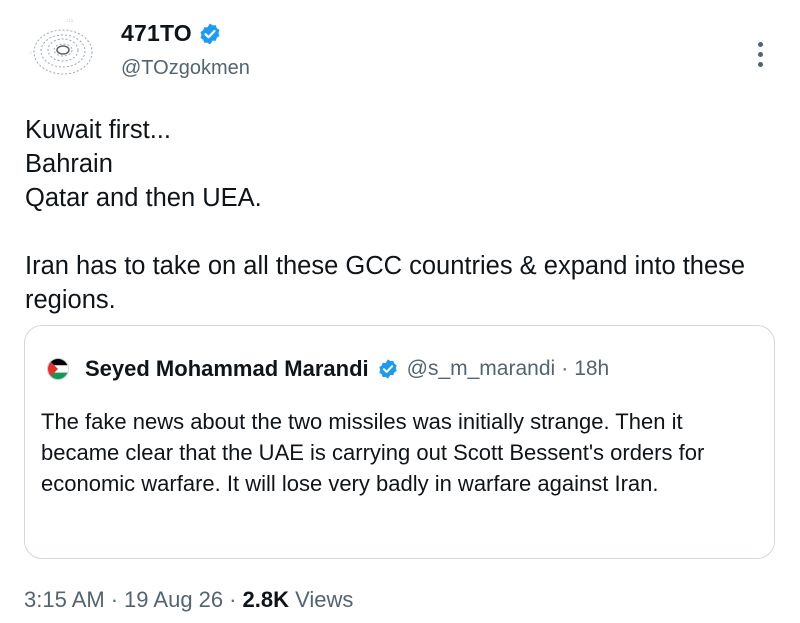  I want to click on tweet-line: Qatar and then UEA., so click(143, 198).